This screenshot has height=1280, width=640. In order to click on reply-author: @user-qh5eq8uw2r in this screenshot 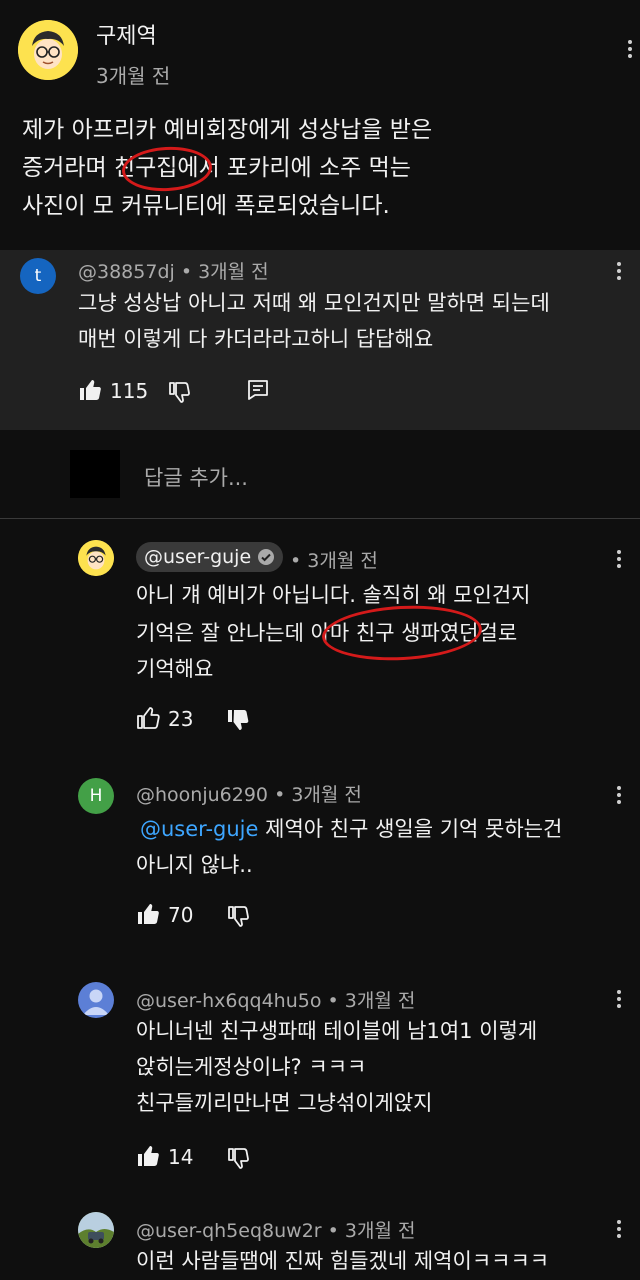, I will do `click(229, 1231)`.